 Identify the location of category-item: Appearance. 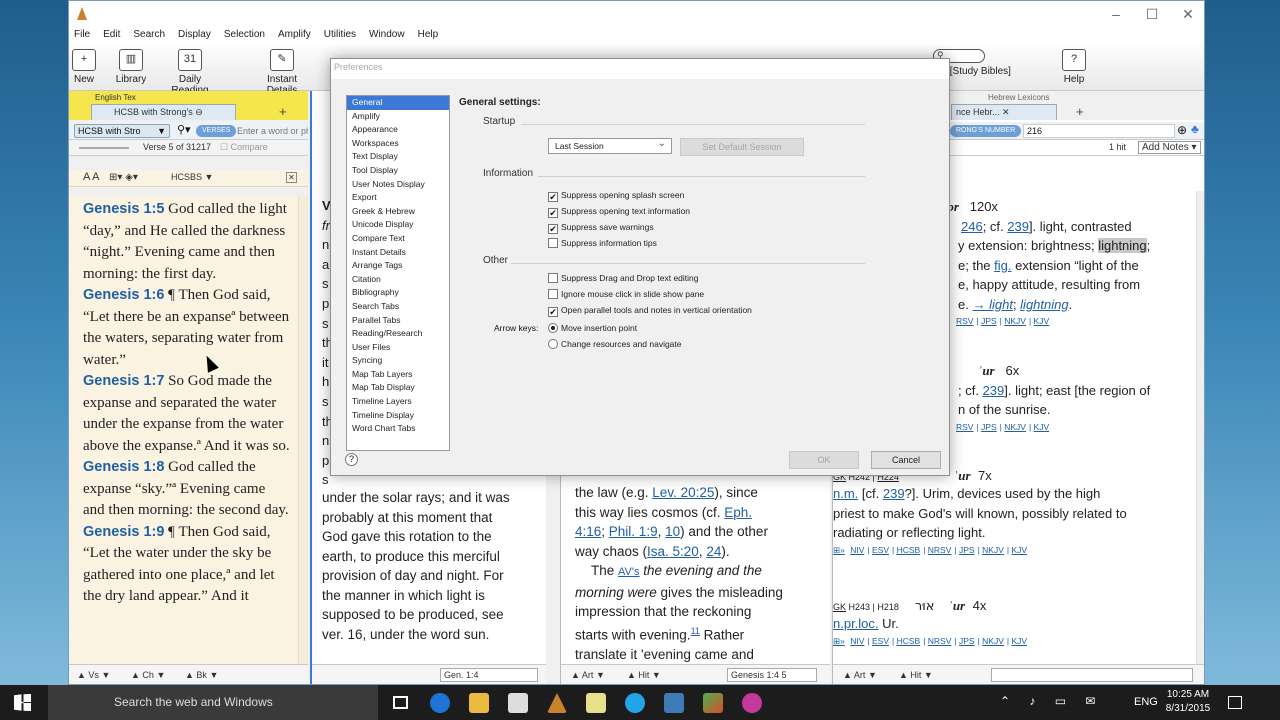
(398, 130).